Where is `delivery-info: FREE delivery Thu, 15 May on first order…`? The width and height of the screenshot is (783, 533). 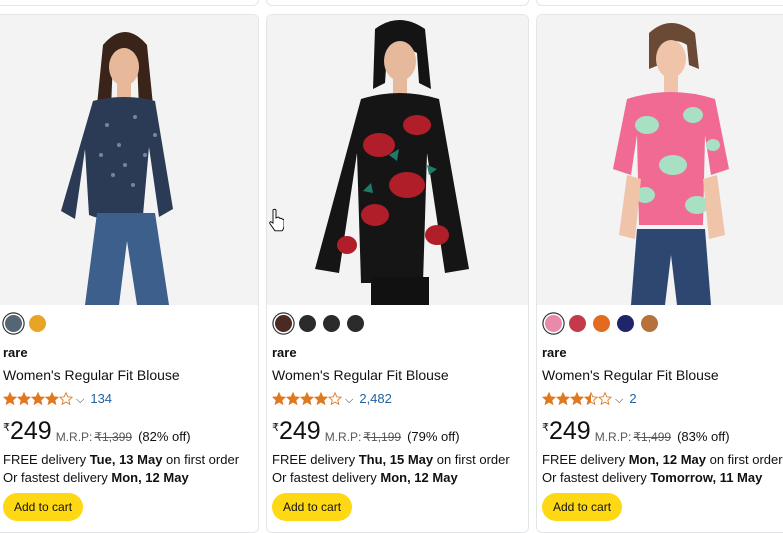
delivery-info: FREE delivery Thu, 15 May on first order… is located at coordinates (391, 469).